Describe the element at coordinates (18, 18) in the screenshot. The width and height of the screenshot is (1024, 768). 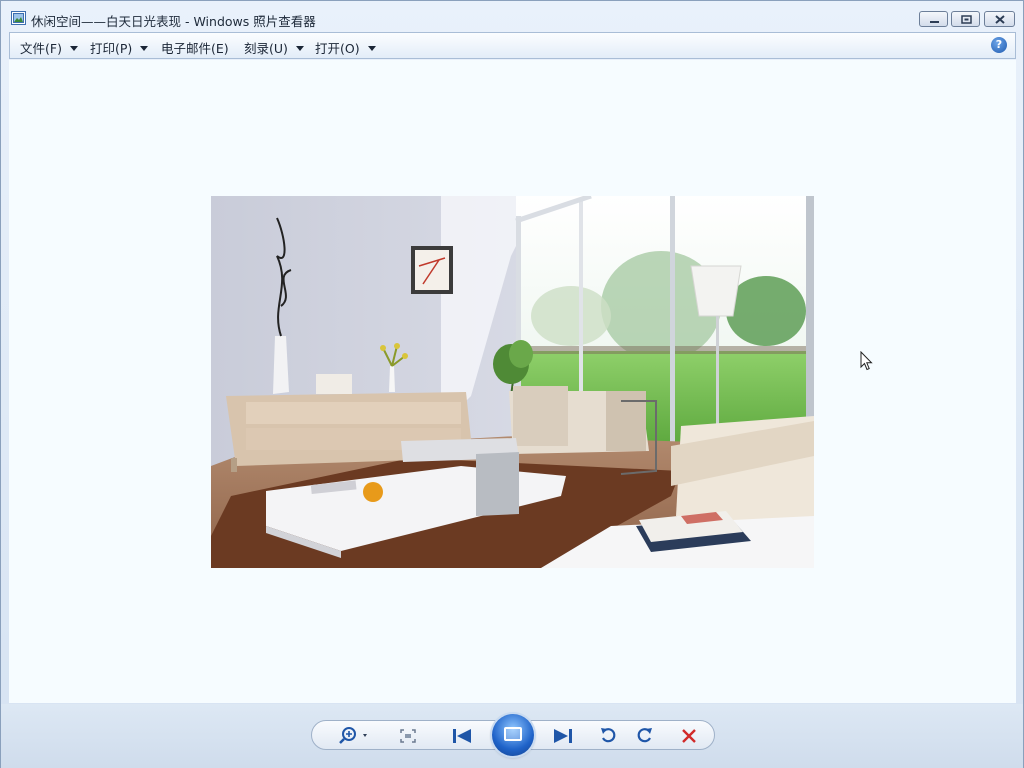
I see `photo-viewer-app-icon` at that location.